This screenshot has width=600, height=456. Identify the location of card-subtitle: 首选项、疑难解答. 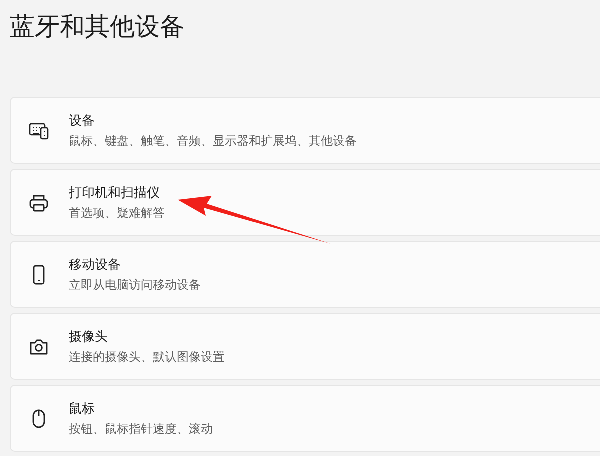
(117, 213).